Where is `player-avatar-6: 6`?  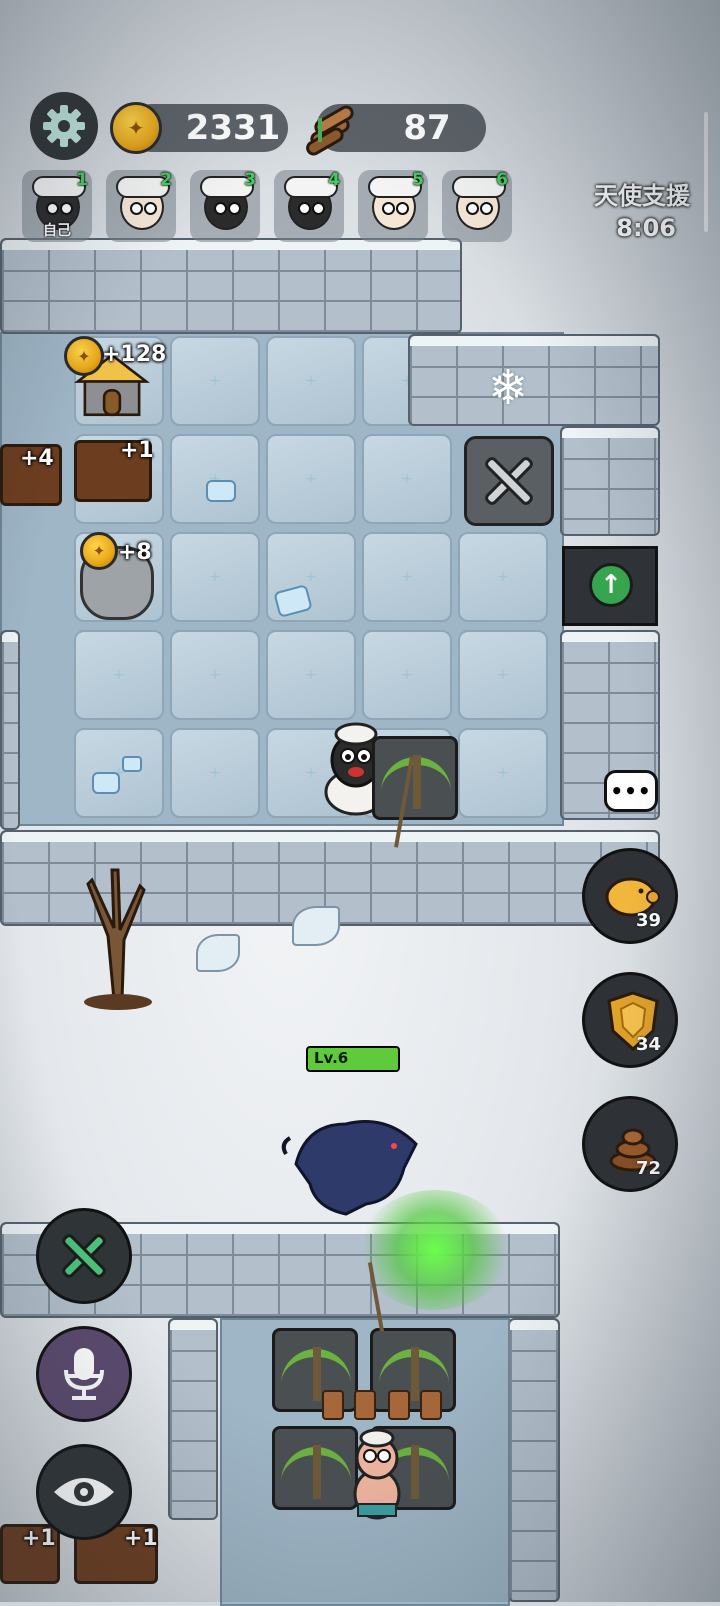
player-avatar-6: 6 is located at coordinates (477, 206).